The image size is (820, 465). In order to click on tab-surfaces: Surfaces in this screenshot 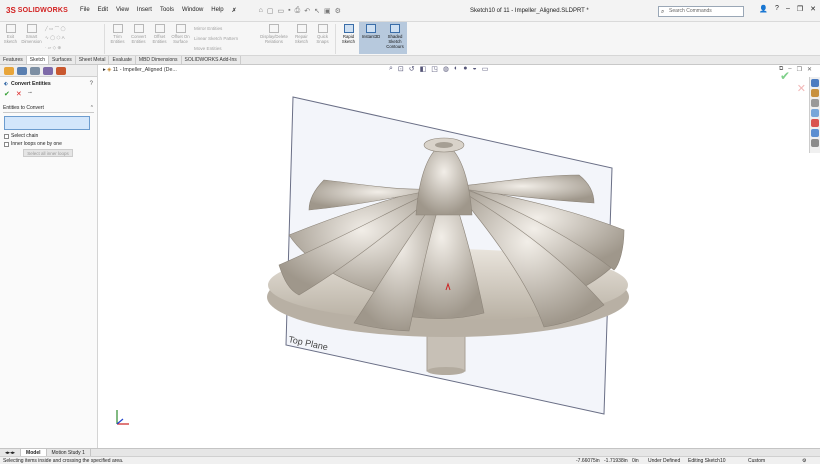, I will do `click(62, 60)`.